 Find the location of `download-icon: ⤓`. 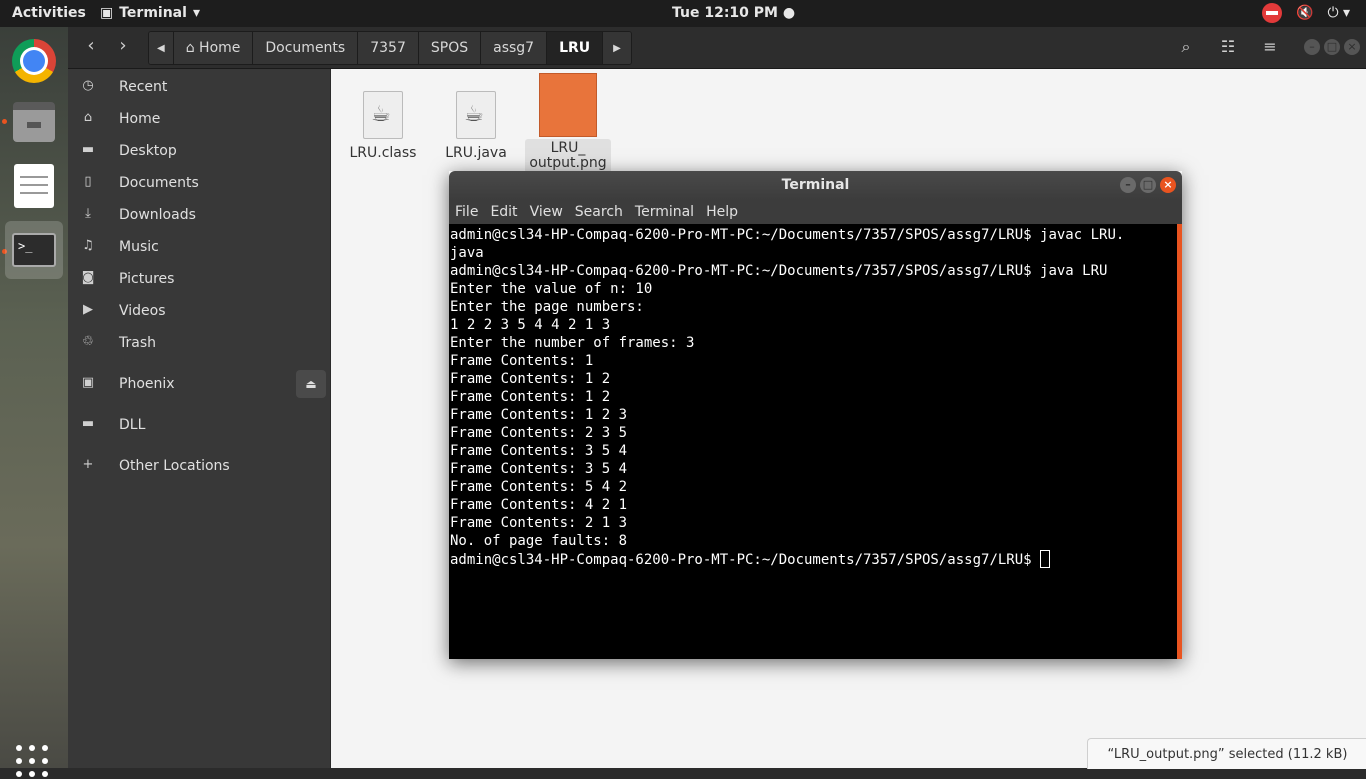

download-icon: ⤓ is located at coordinates (88, 213).